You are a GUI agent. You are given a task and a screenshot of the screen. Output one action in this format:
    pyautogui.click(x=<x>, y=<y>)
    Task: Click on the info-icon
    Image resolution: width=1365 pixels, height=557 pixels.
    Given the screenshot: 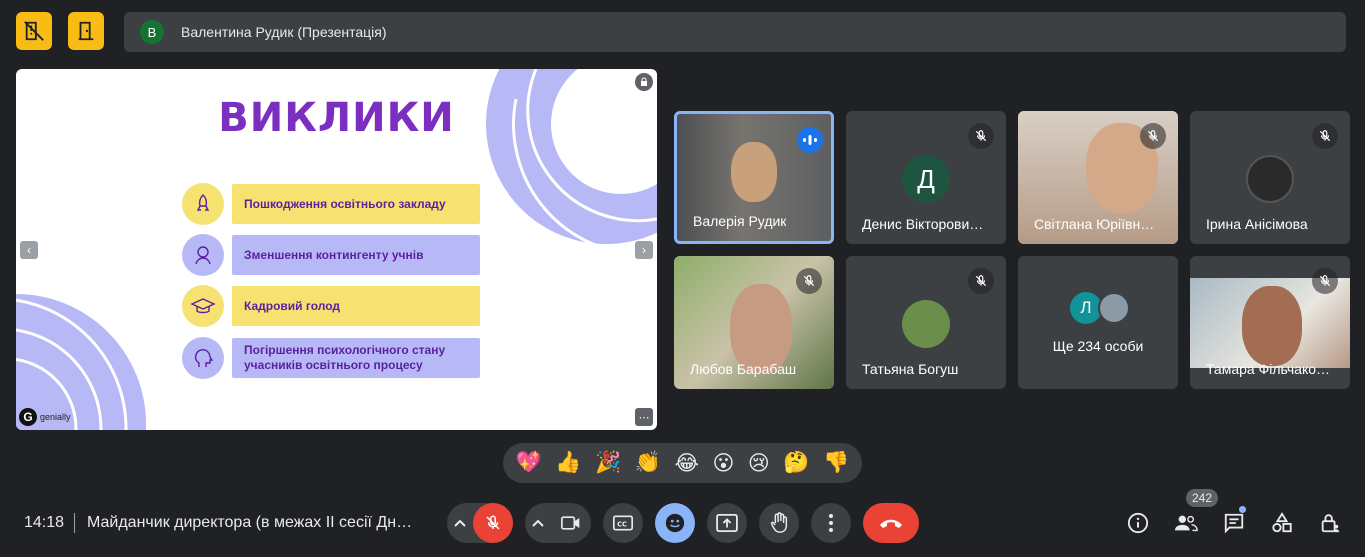 What is the action you would take?
    pyautogui.click(x=1138, y=523)
    